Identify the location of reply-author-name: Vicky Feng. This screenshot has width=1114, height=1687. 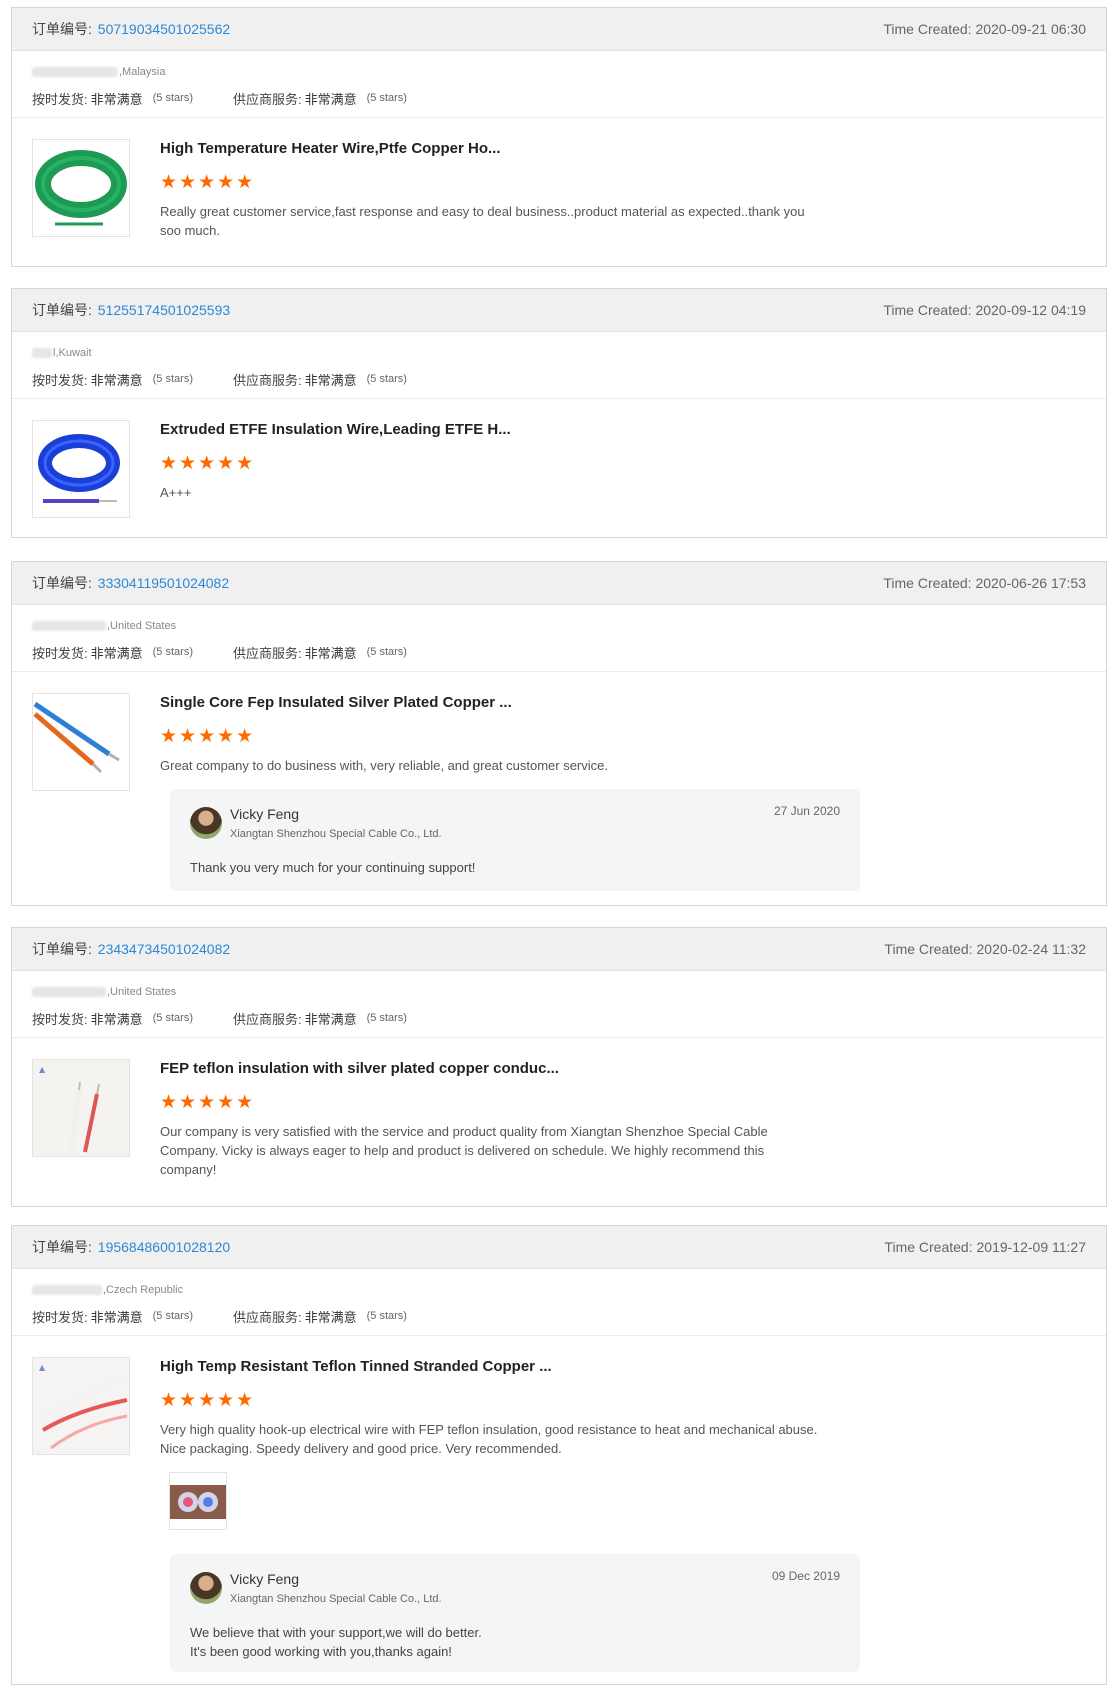
(264, 1579).